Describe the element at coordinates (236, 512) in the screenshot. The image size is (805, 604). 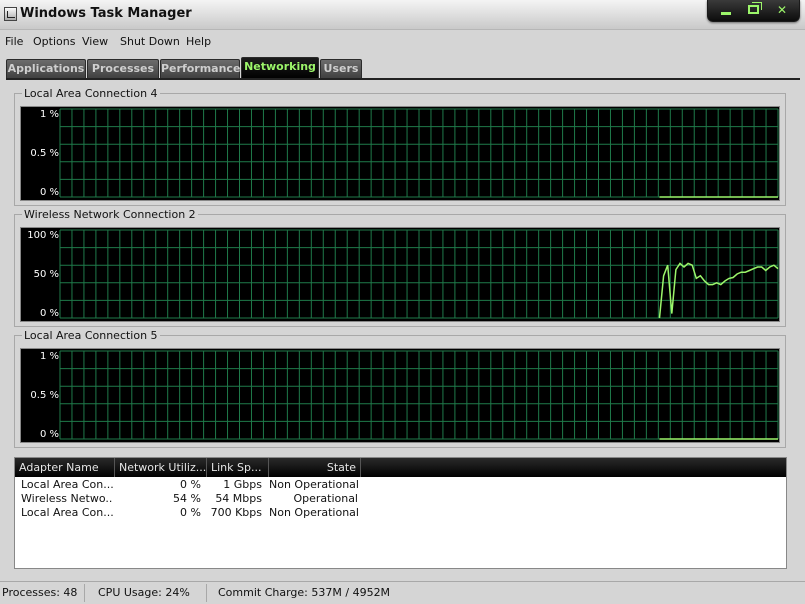
I see `cell-link-speed: 700 Kbps` at that location.